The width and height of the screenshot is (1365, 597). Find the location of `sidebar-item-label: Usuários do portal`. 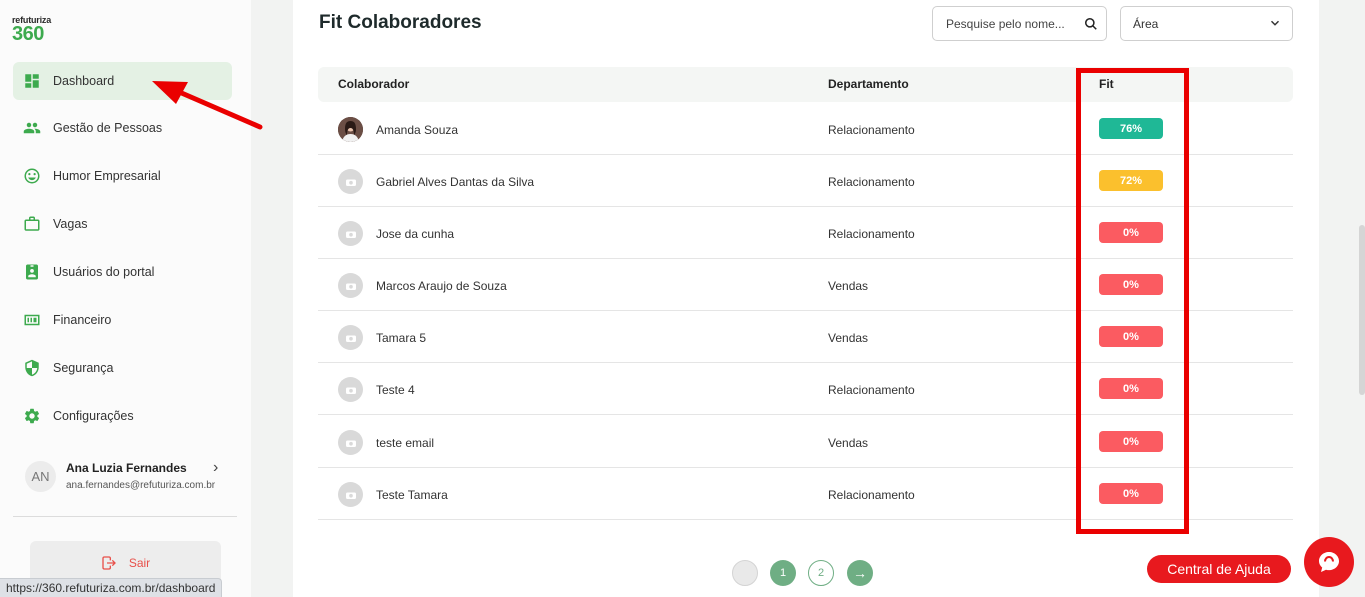

sidebar-item-label: Usuários do portal is located at coordinates (104, 272).